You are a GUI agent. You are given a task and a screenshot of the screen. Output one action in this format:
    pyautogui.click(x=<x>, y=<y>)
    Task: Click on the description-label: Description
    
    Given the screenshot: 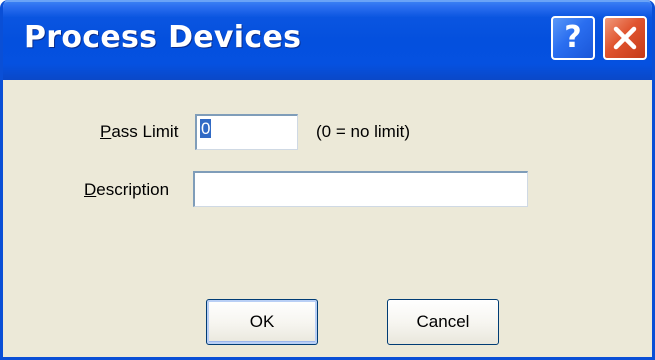 What is the action you would take?
    pyautogui.click(x=126, y=190)
    